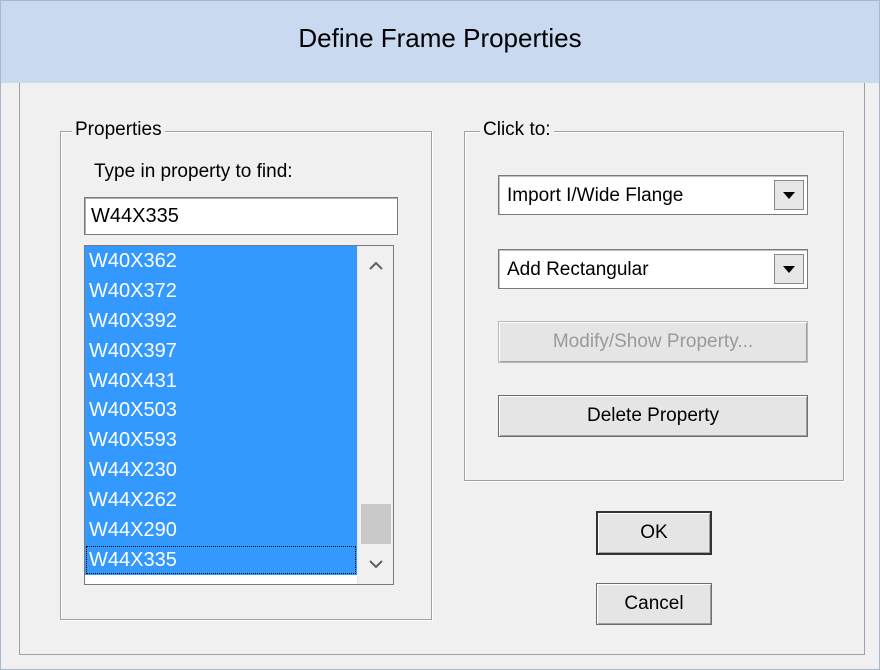 The width and height of the screenshot is (880, 670). I want to click on list-item: W40X362, so click(221, 261).